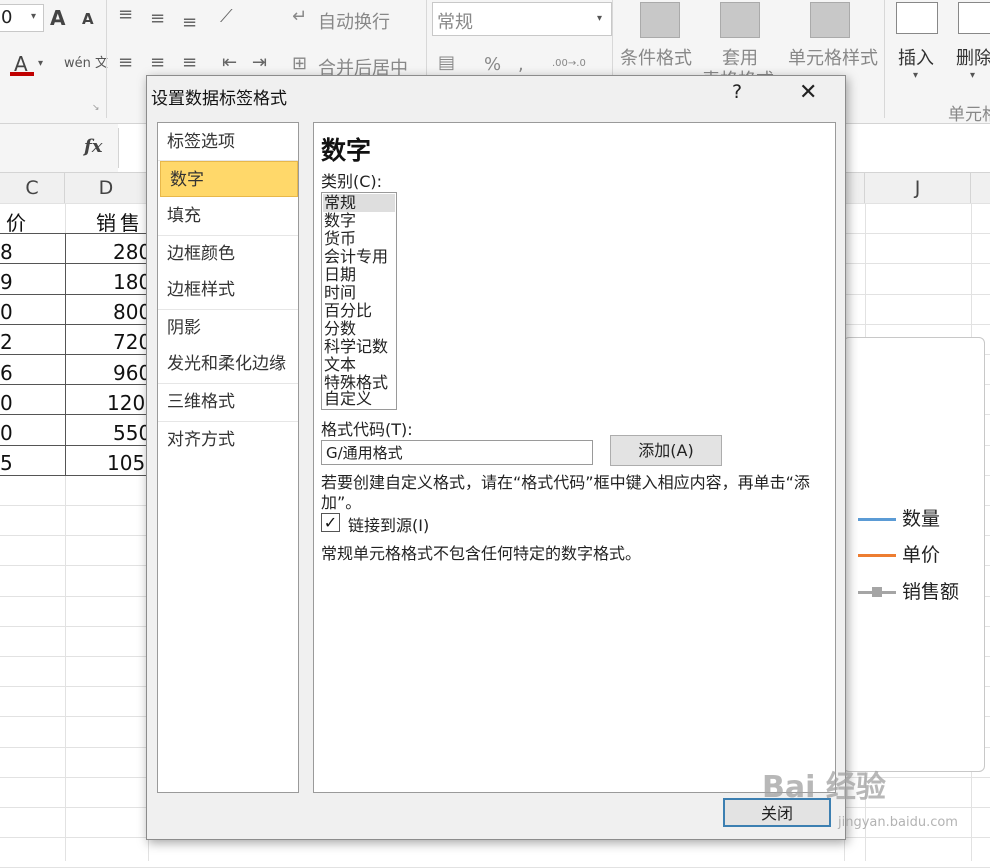 This screenshot has width=990, height=868. I want to click on dialog-launcher-icon: ↘, so click(96, 108).